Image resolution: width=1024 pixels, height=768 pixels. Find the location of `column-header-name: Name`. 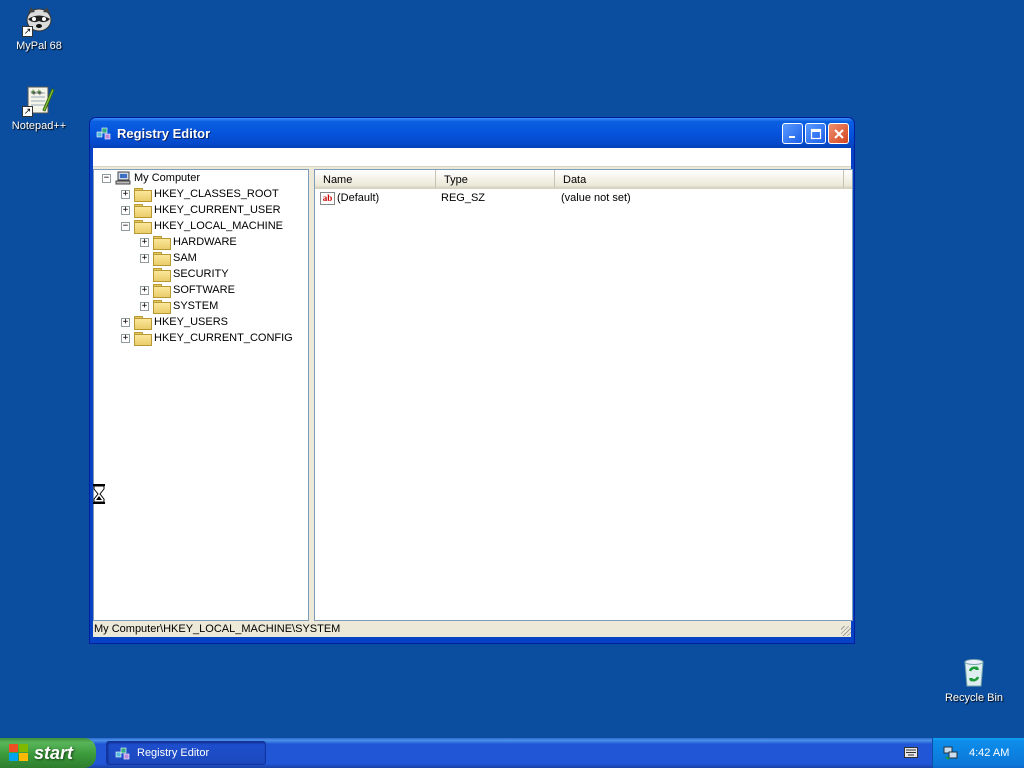

column-header-name: Name is located at coordinates (375, 179).